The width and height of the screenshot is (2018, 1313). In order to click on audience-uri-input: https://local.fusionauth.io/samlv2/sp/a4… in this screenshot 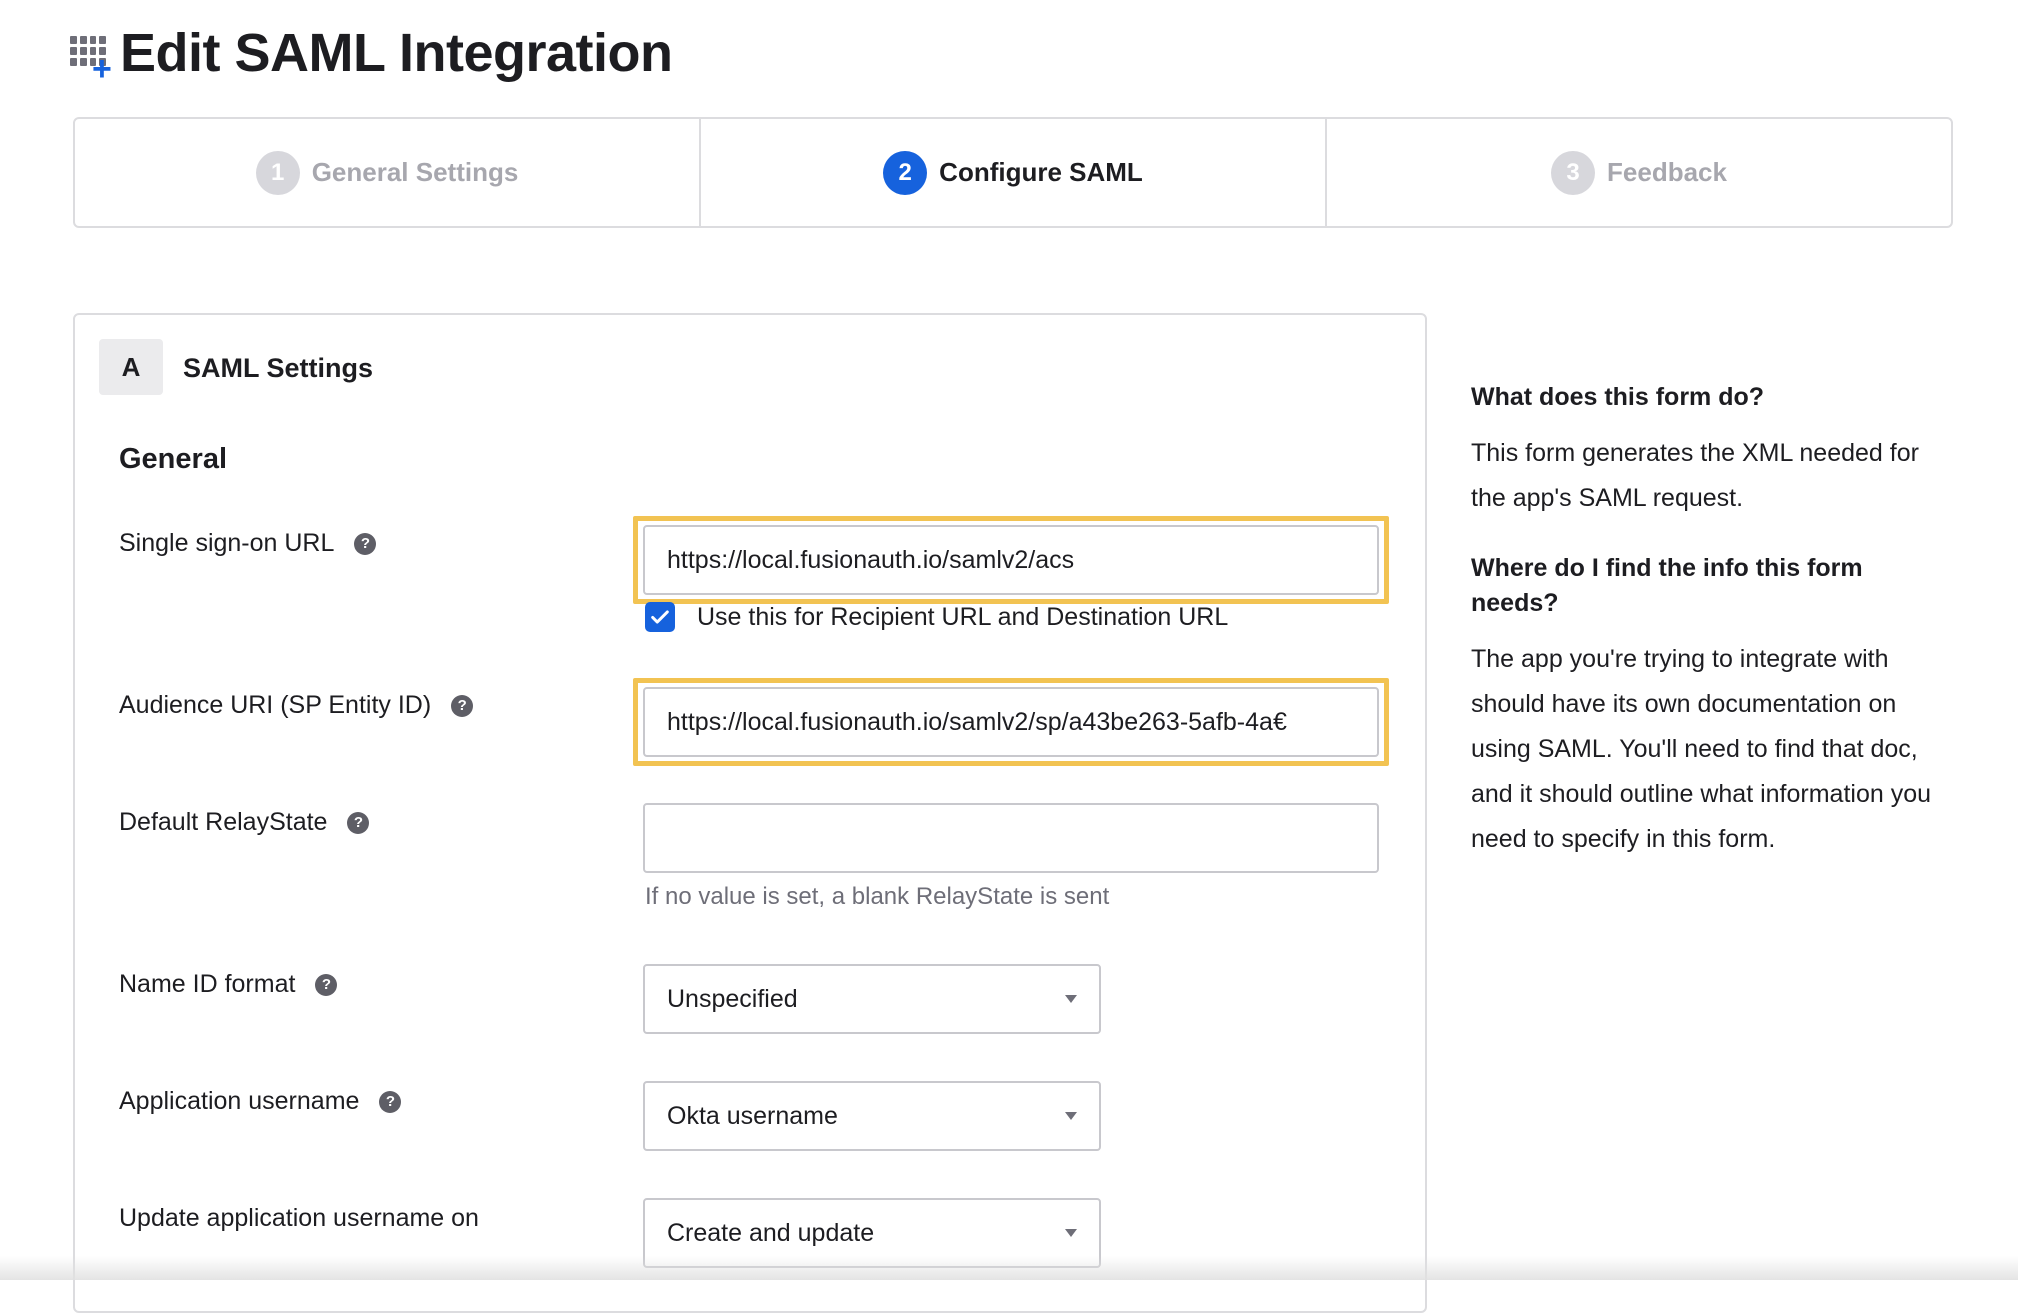, I will do `click(1011, 722)`.